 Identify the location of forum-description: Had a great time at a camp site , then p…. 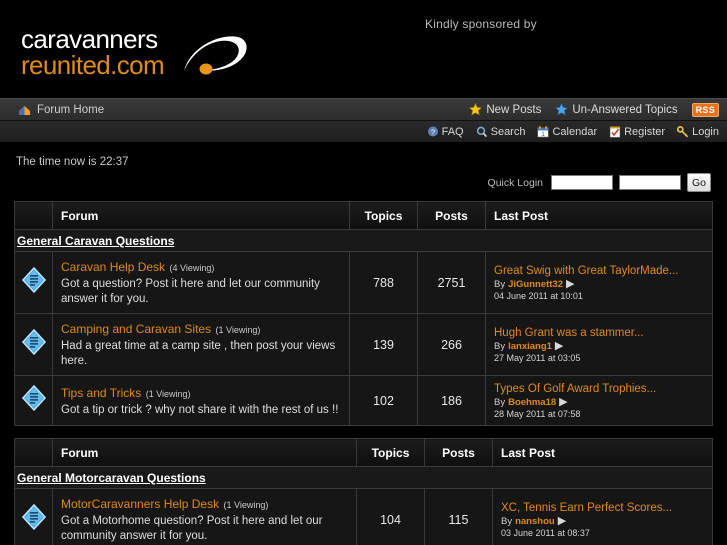
(198, 353).